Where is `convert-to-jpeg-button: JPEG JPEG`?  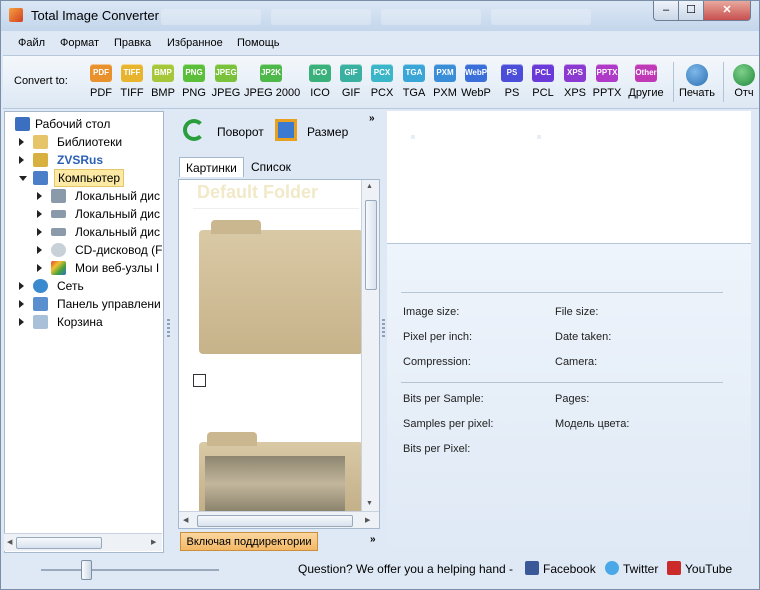
convert-to-jpeg-button: JPEG JPEG is located at coordinates (226, 81).